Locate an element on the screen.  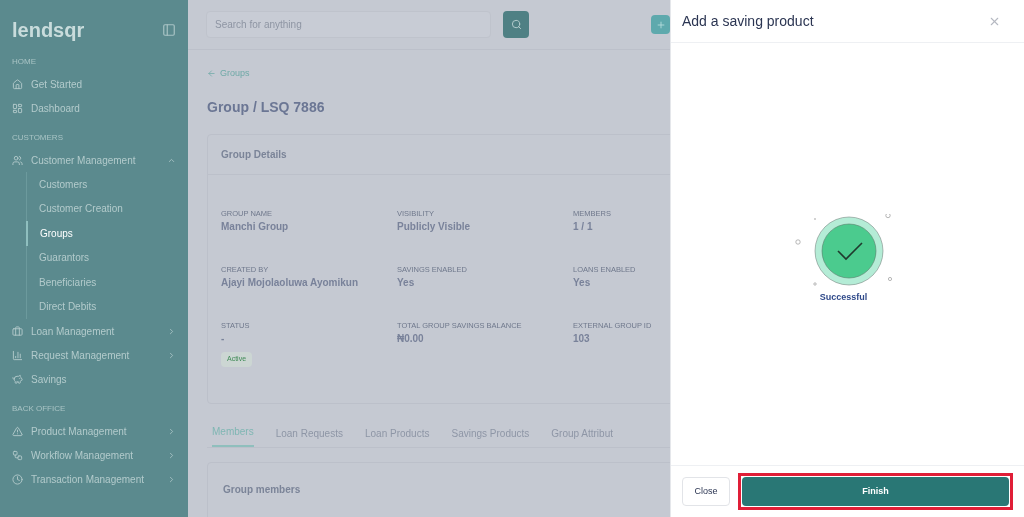
dashboard-icon is located at coordinates (17, 108).